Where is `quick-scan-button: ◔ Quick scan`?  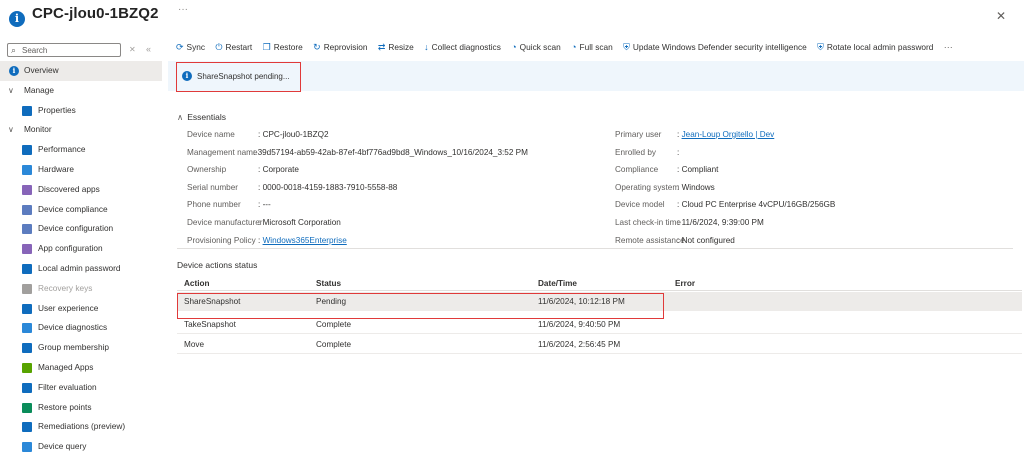 quick-scan-button: ◔ Quick scan is located at coordinates (535, 47).